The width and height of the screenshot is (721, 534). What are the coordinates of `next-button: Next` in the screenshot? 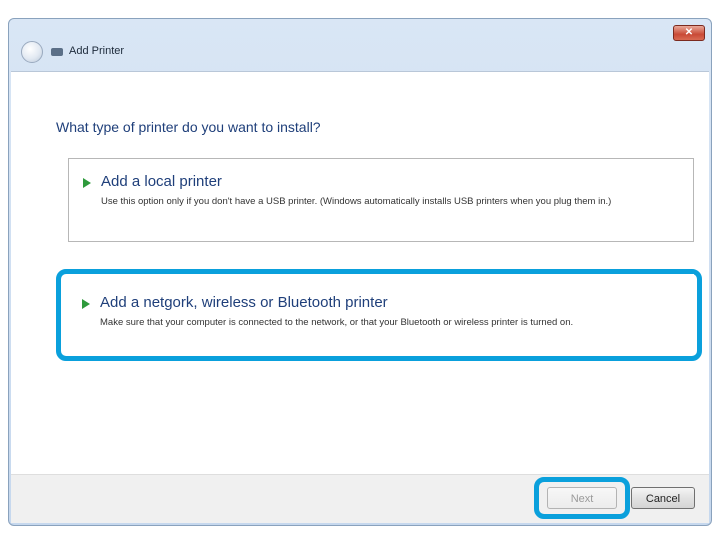 It's located at (582, 498).